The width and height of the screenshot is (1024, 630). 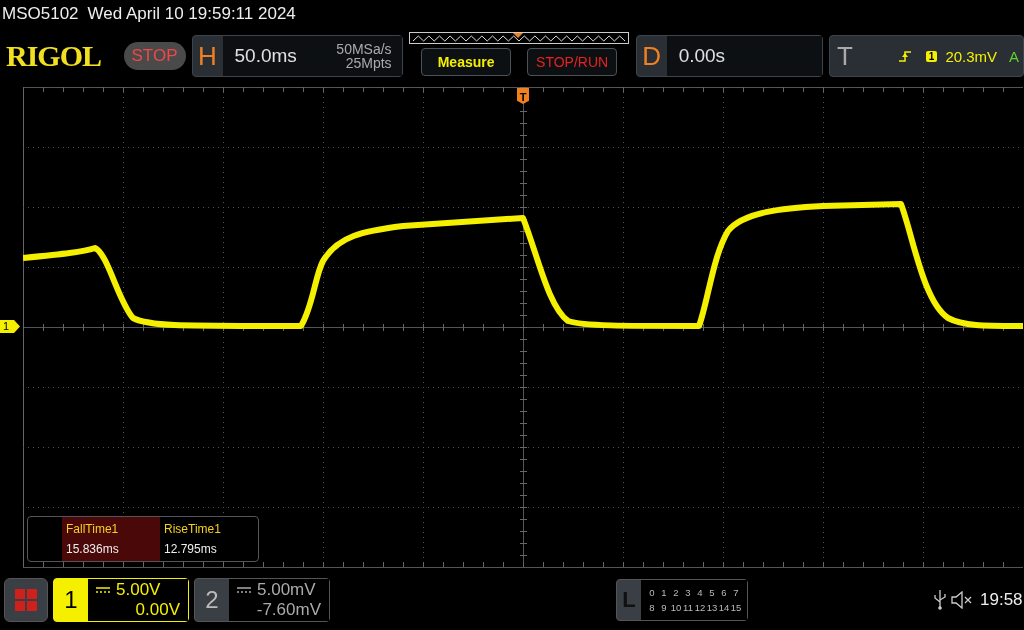 I want to click on speaker-muted-icon, so click(x=962, y=600).